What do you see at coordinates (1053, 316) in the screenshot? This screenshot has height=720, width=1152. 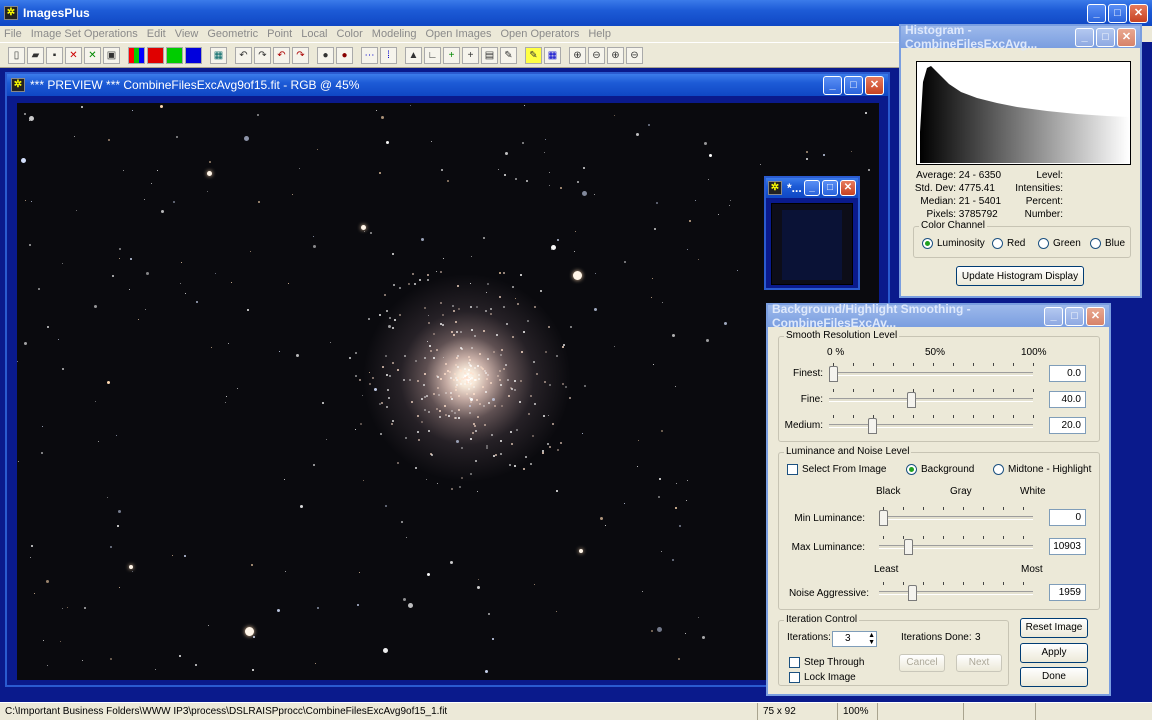 I see `smoothing-minimize-button: _` at bounding box center [1053, 316].